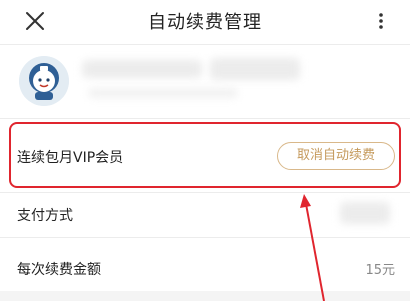 Image resolution: width=410 pixels, height=301 pixels. Describe the element at coordinates (45, 216) in the screenshot. I see `payment-label: 支付方式` at that location.